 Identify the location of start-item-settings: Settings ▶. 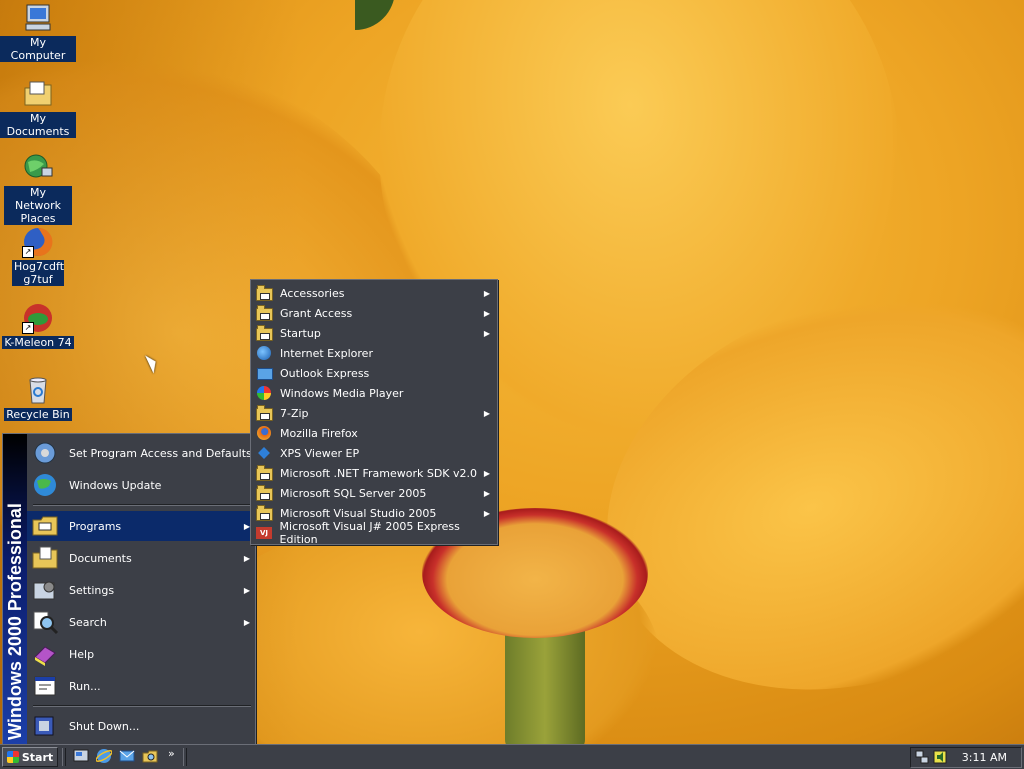
(141, 590).